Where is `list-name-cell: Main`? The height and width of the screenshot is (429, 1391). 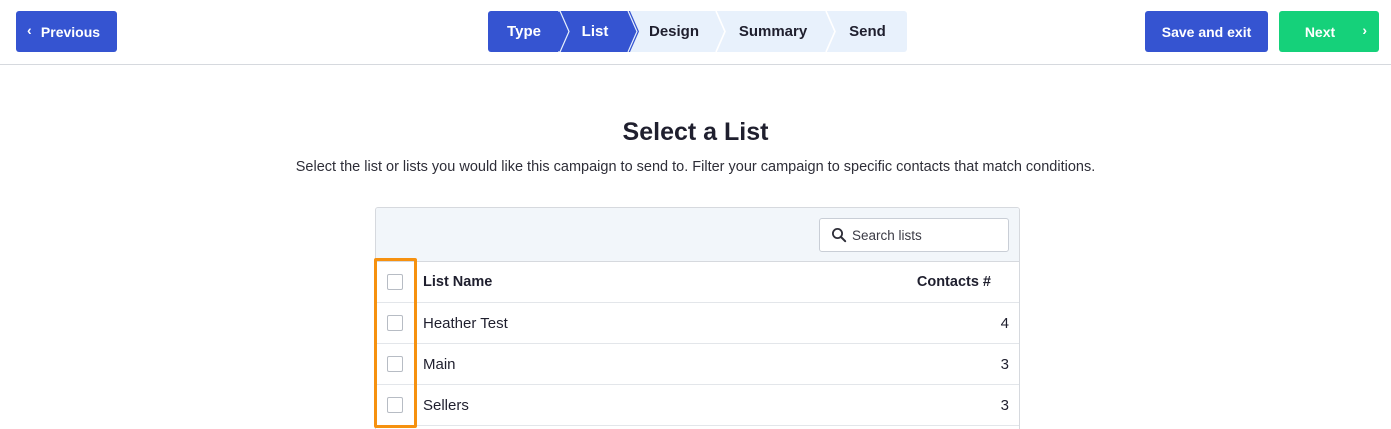
list-name-cell: Main is located at coordinates (439, 364).